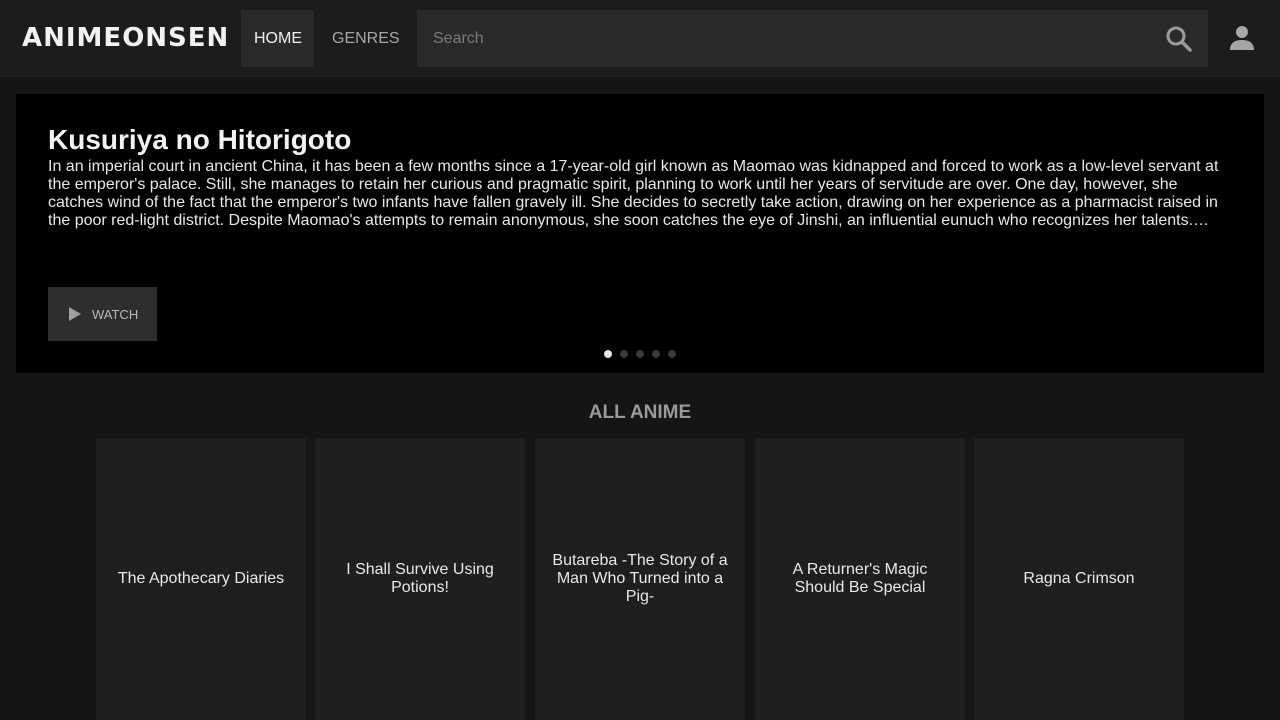 Image resolution: width=1280 pixels, height=720 pixels. I want to click on anime-card: A Returner's Magic Should Be Special, so click(860, 579).